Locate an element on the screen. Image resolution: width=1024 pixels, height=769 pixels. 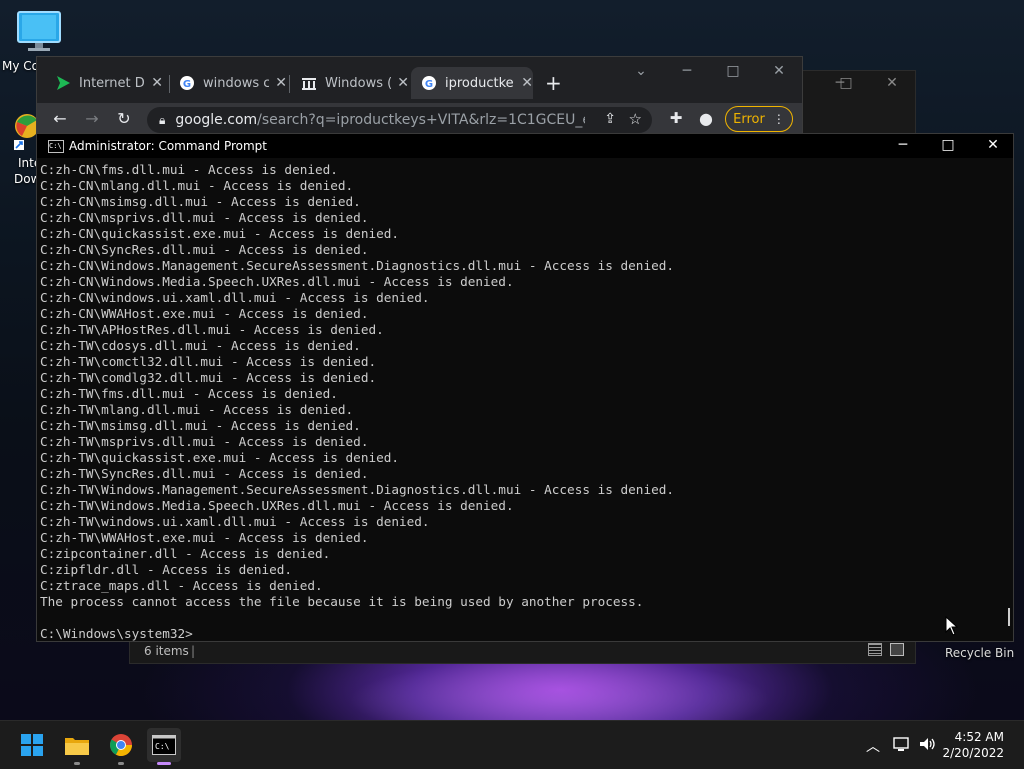
lock-icon: 🔒︎ is located at coordinates (162, 119).